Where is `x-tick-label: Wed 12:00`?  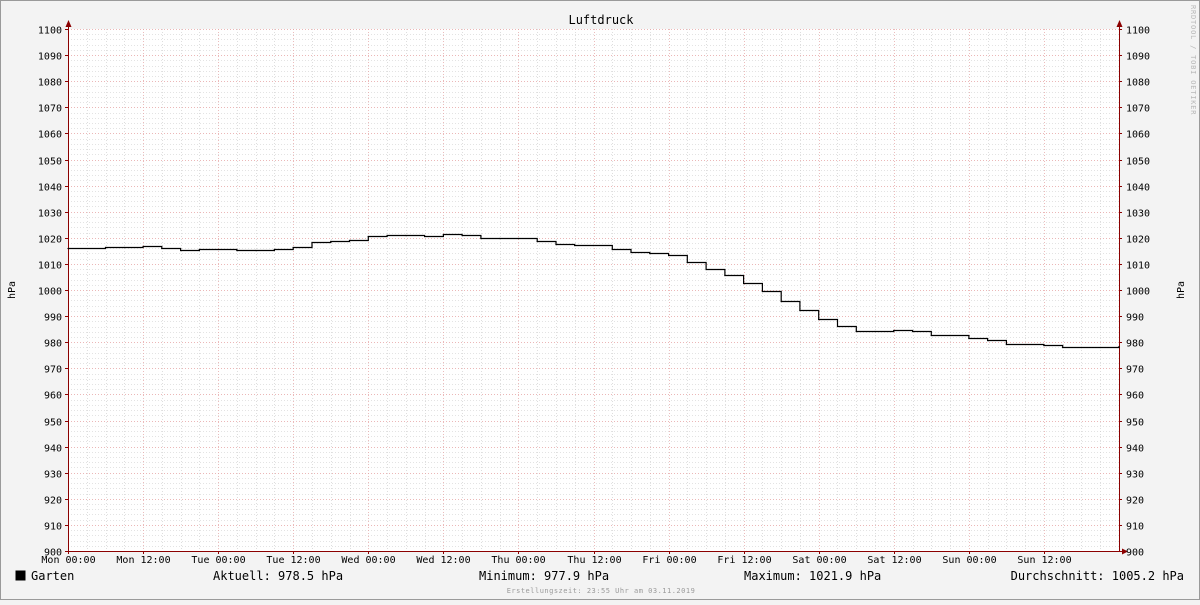 x-tick-label: Wed 12:00 is located at coordinates (443, 560).